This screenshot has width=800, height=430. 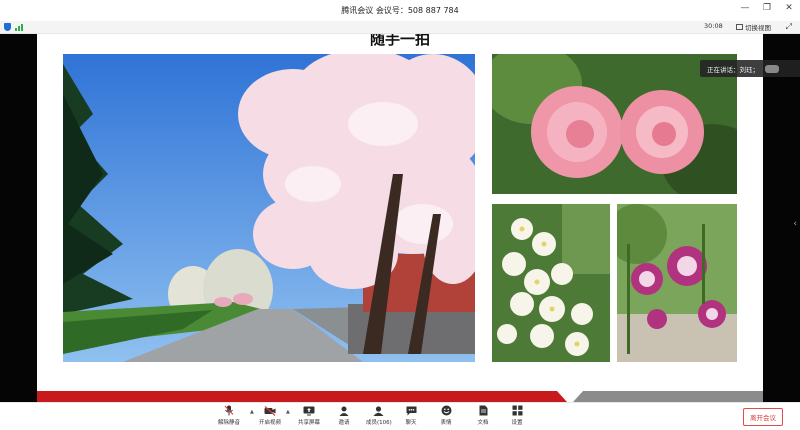 I want to click on settings-icon, so click(x=517, y=410).